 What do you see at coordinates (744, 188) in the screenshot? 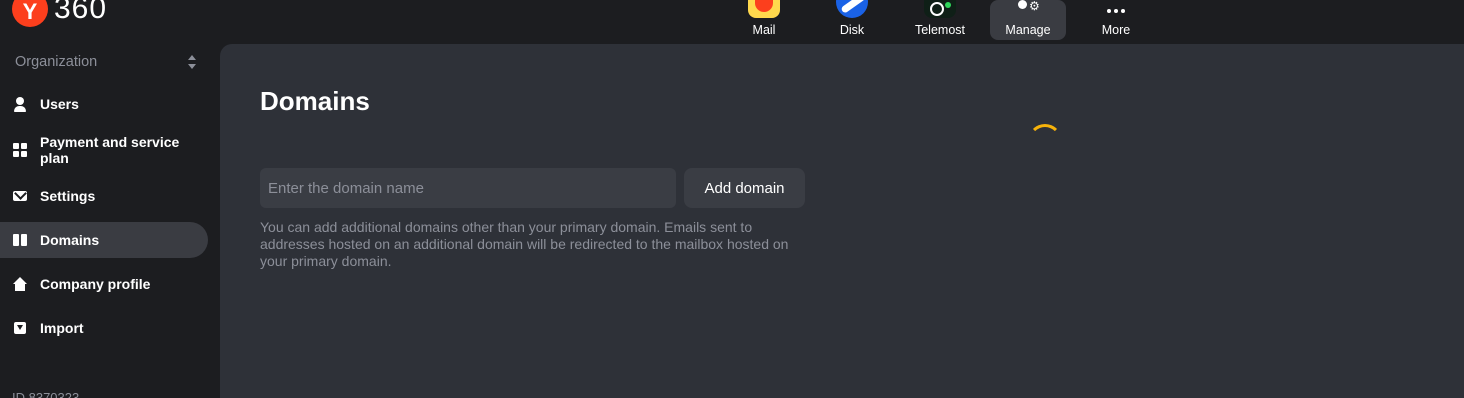
I see `add-domain-button: Add domain` at bounding box center [744, 188].